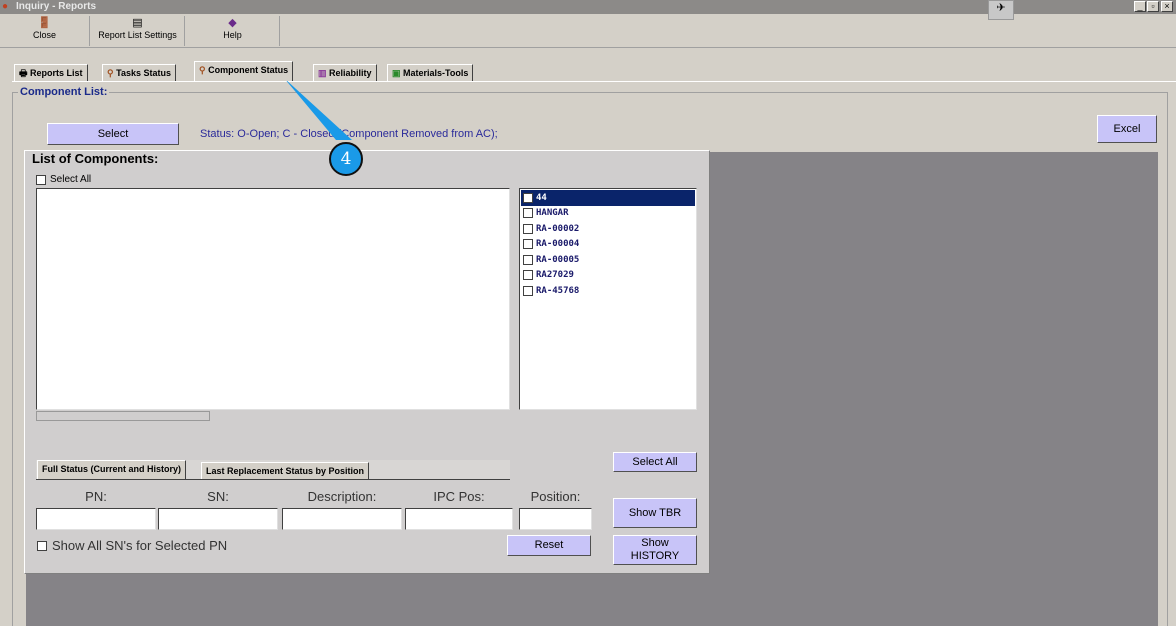  I want to click on app-icon: ●, so click(5, 6).